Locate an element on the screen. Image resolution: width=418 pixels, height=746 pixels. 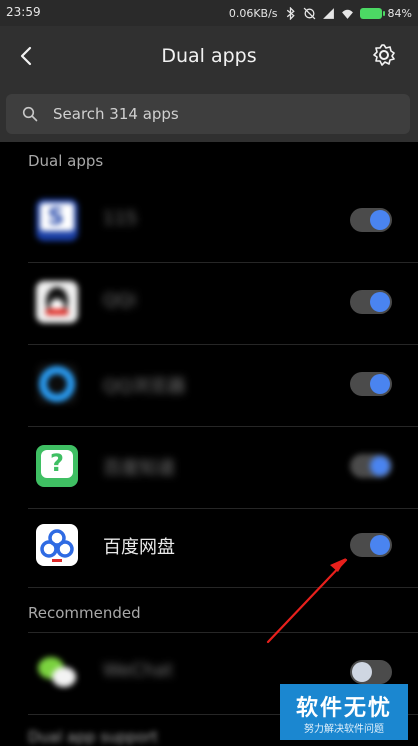
qq-browser-icon is located at coordinates (57, 384).